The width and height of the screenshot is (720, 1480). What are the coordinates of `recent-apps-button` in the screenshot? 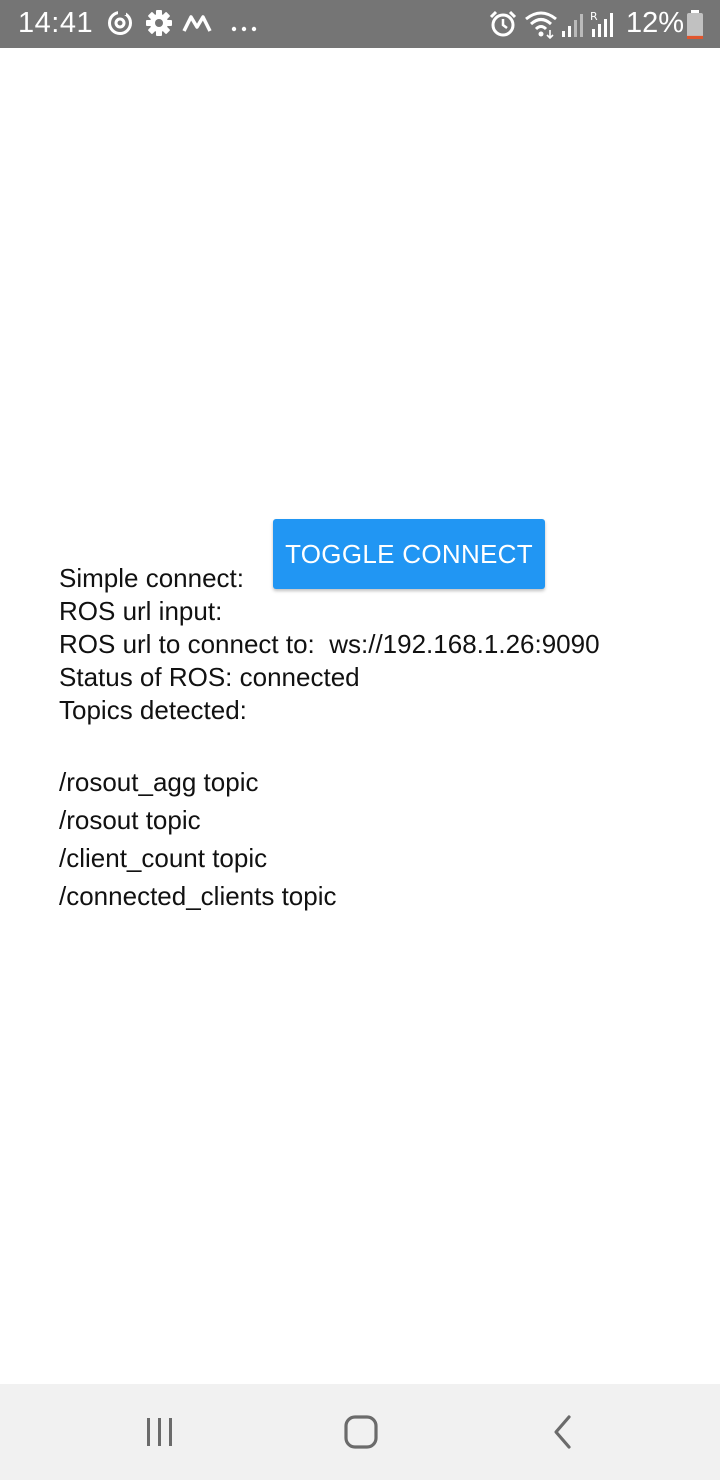 It's located at (160, 1432).